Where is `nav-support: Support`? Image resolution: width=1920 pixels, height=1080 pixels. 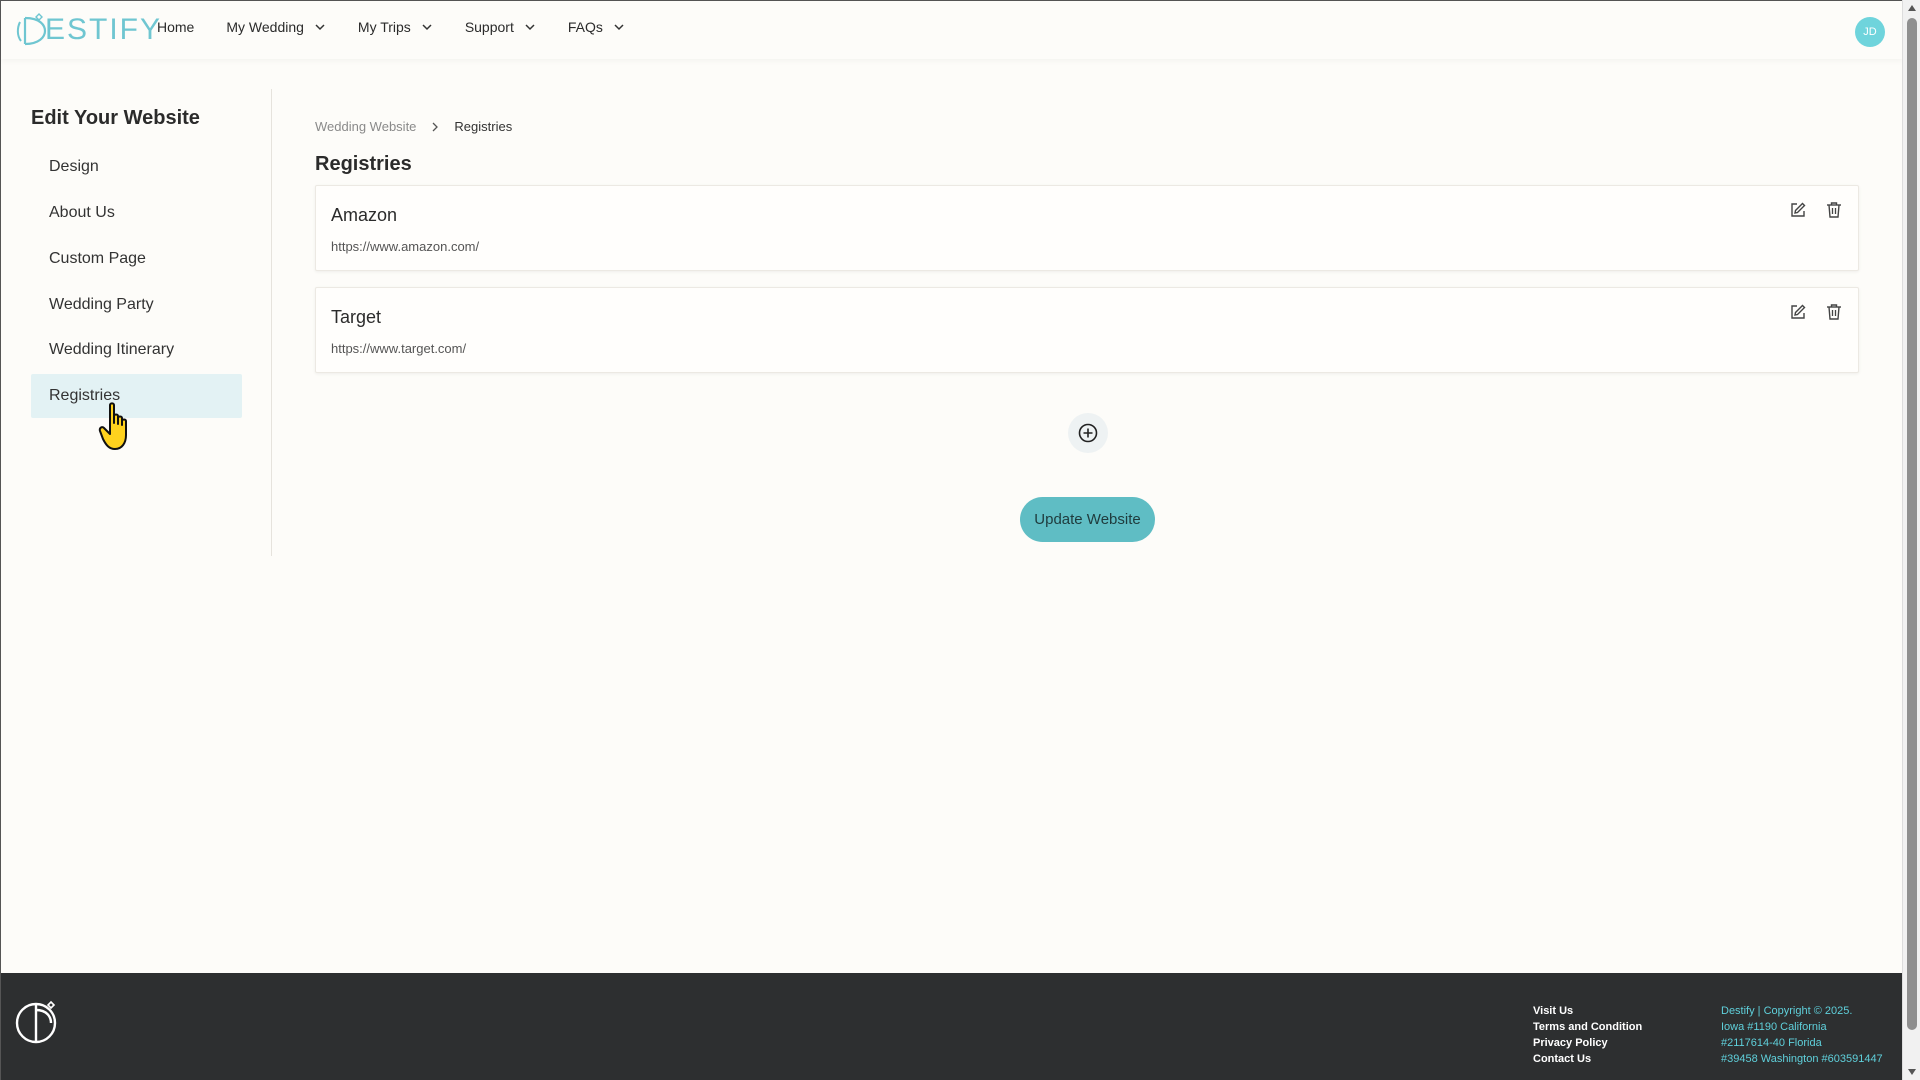
nav-support: Support is located at coordinates (500, 27).